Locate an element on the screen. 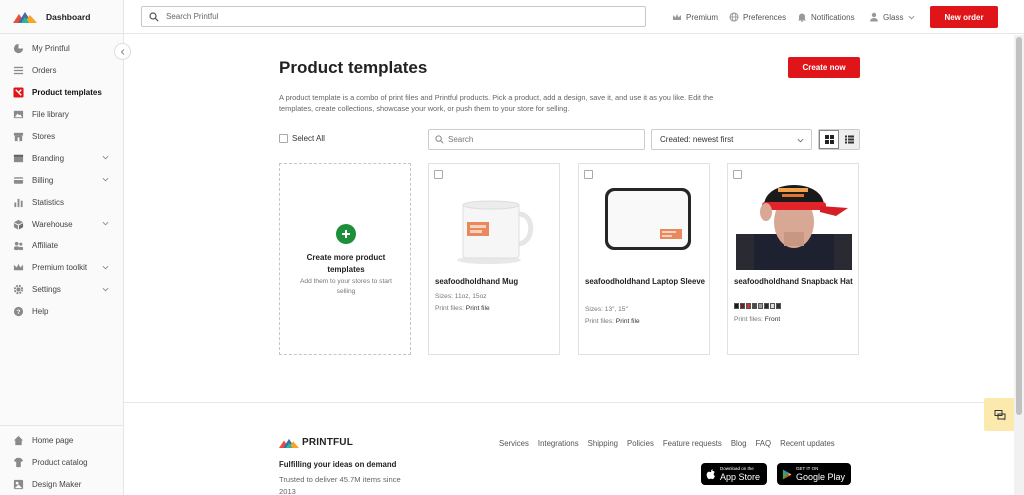 The image size is (1024, 495). sidebar-item-branding: Branding is located at coordinates (61, 158).